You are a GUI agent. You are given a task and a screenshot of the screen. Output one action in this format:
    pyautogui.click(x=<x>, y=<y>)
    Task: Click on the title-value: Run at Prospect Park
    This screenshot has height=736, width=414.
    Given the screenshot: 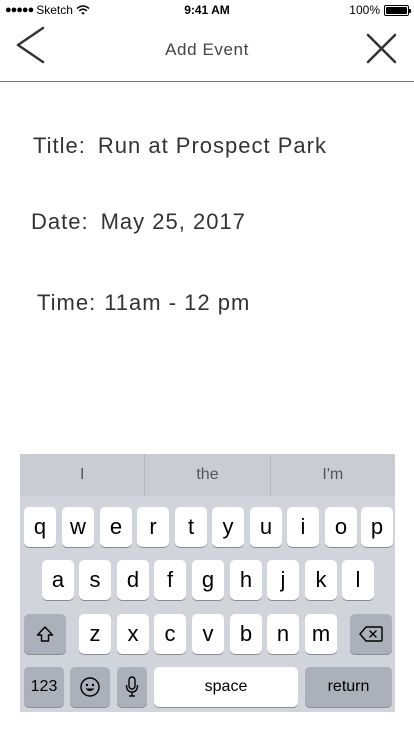 What is the action you would take?
    pyautogui.click(x=212, y=145)
    